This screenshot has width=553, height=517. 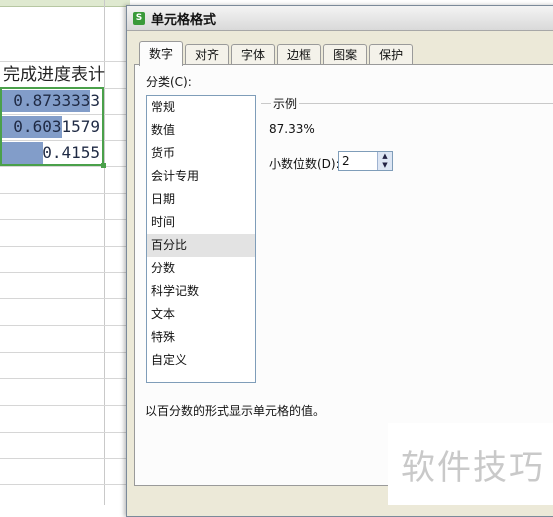 What do you see at coordinates (201, 314) in the screenshot?
I see `category-item-text: 文本` at bounding box center [201, 314].